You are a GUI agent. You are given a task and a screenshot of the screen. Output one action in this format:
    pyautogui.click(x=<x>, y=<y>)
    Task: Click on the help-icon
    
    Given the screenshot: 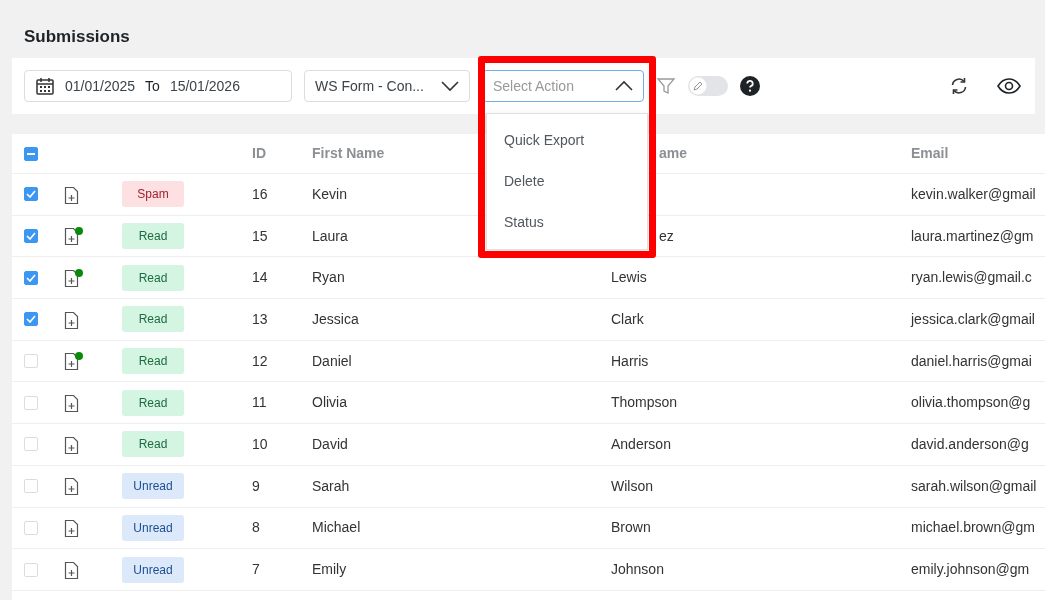 What is the action you would take?
    pyautogui.click(x=750, y=86)
    